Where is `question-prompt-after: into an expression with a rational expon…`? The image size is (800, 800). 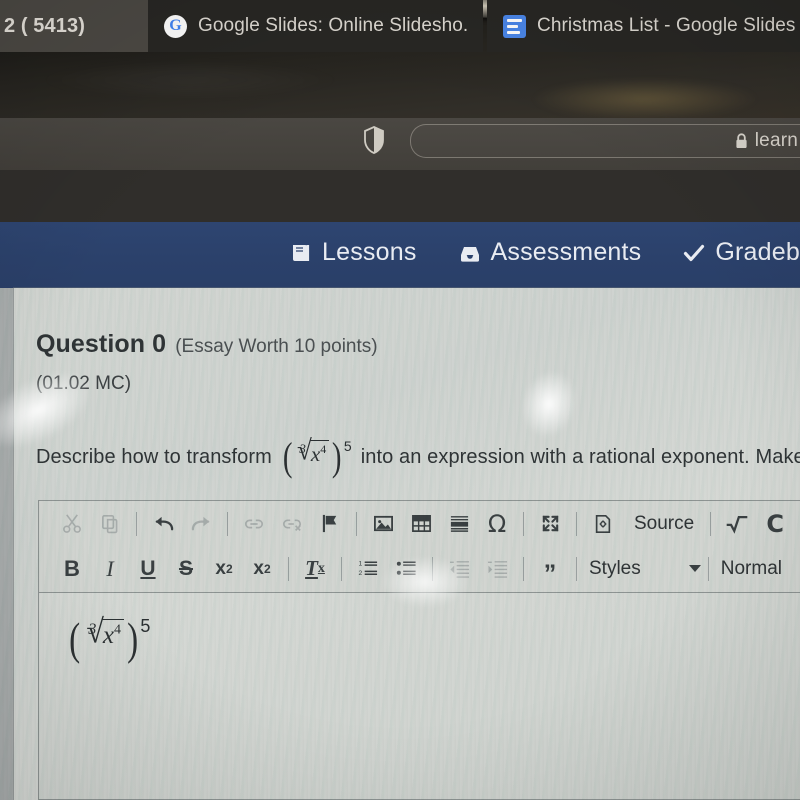 question-prompt-after: into an expression with a rational expon… is located at coordinates (580, 456).